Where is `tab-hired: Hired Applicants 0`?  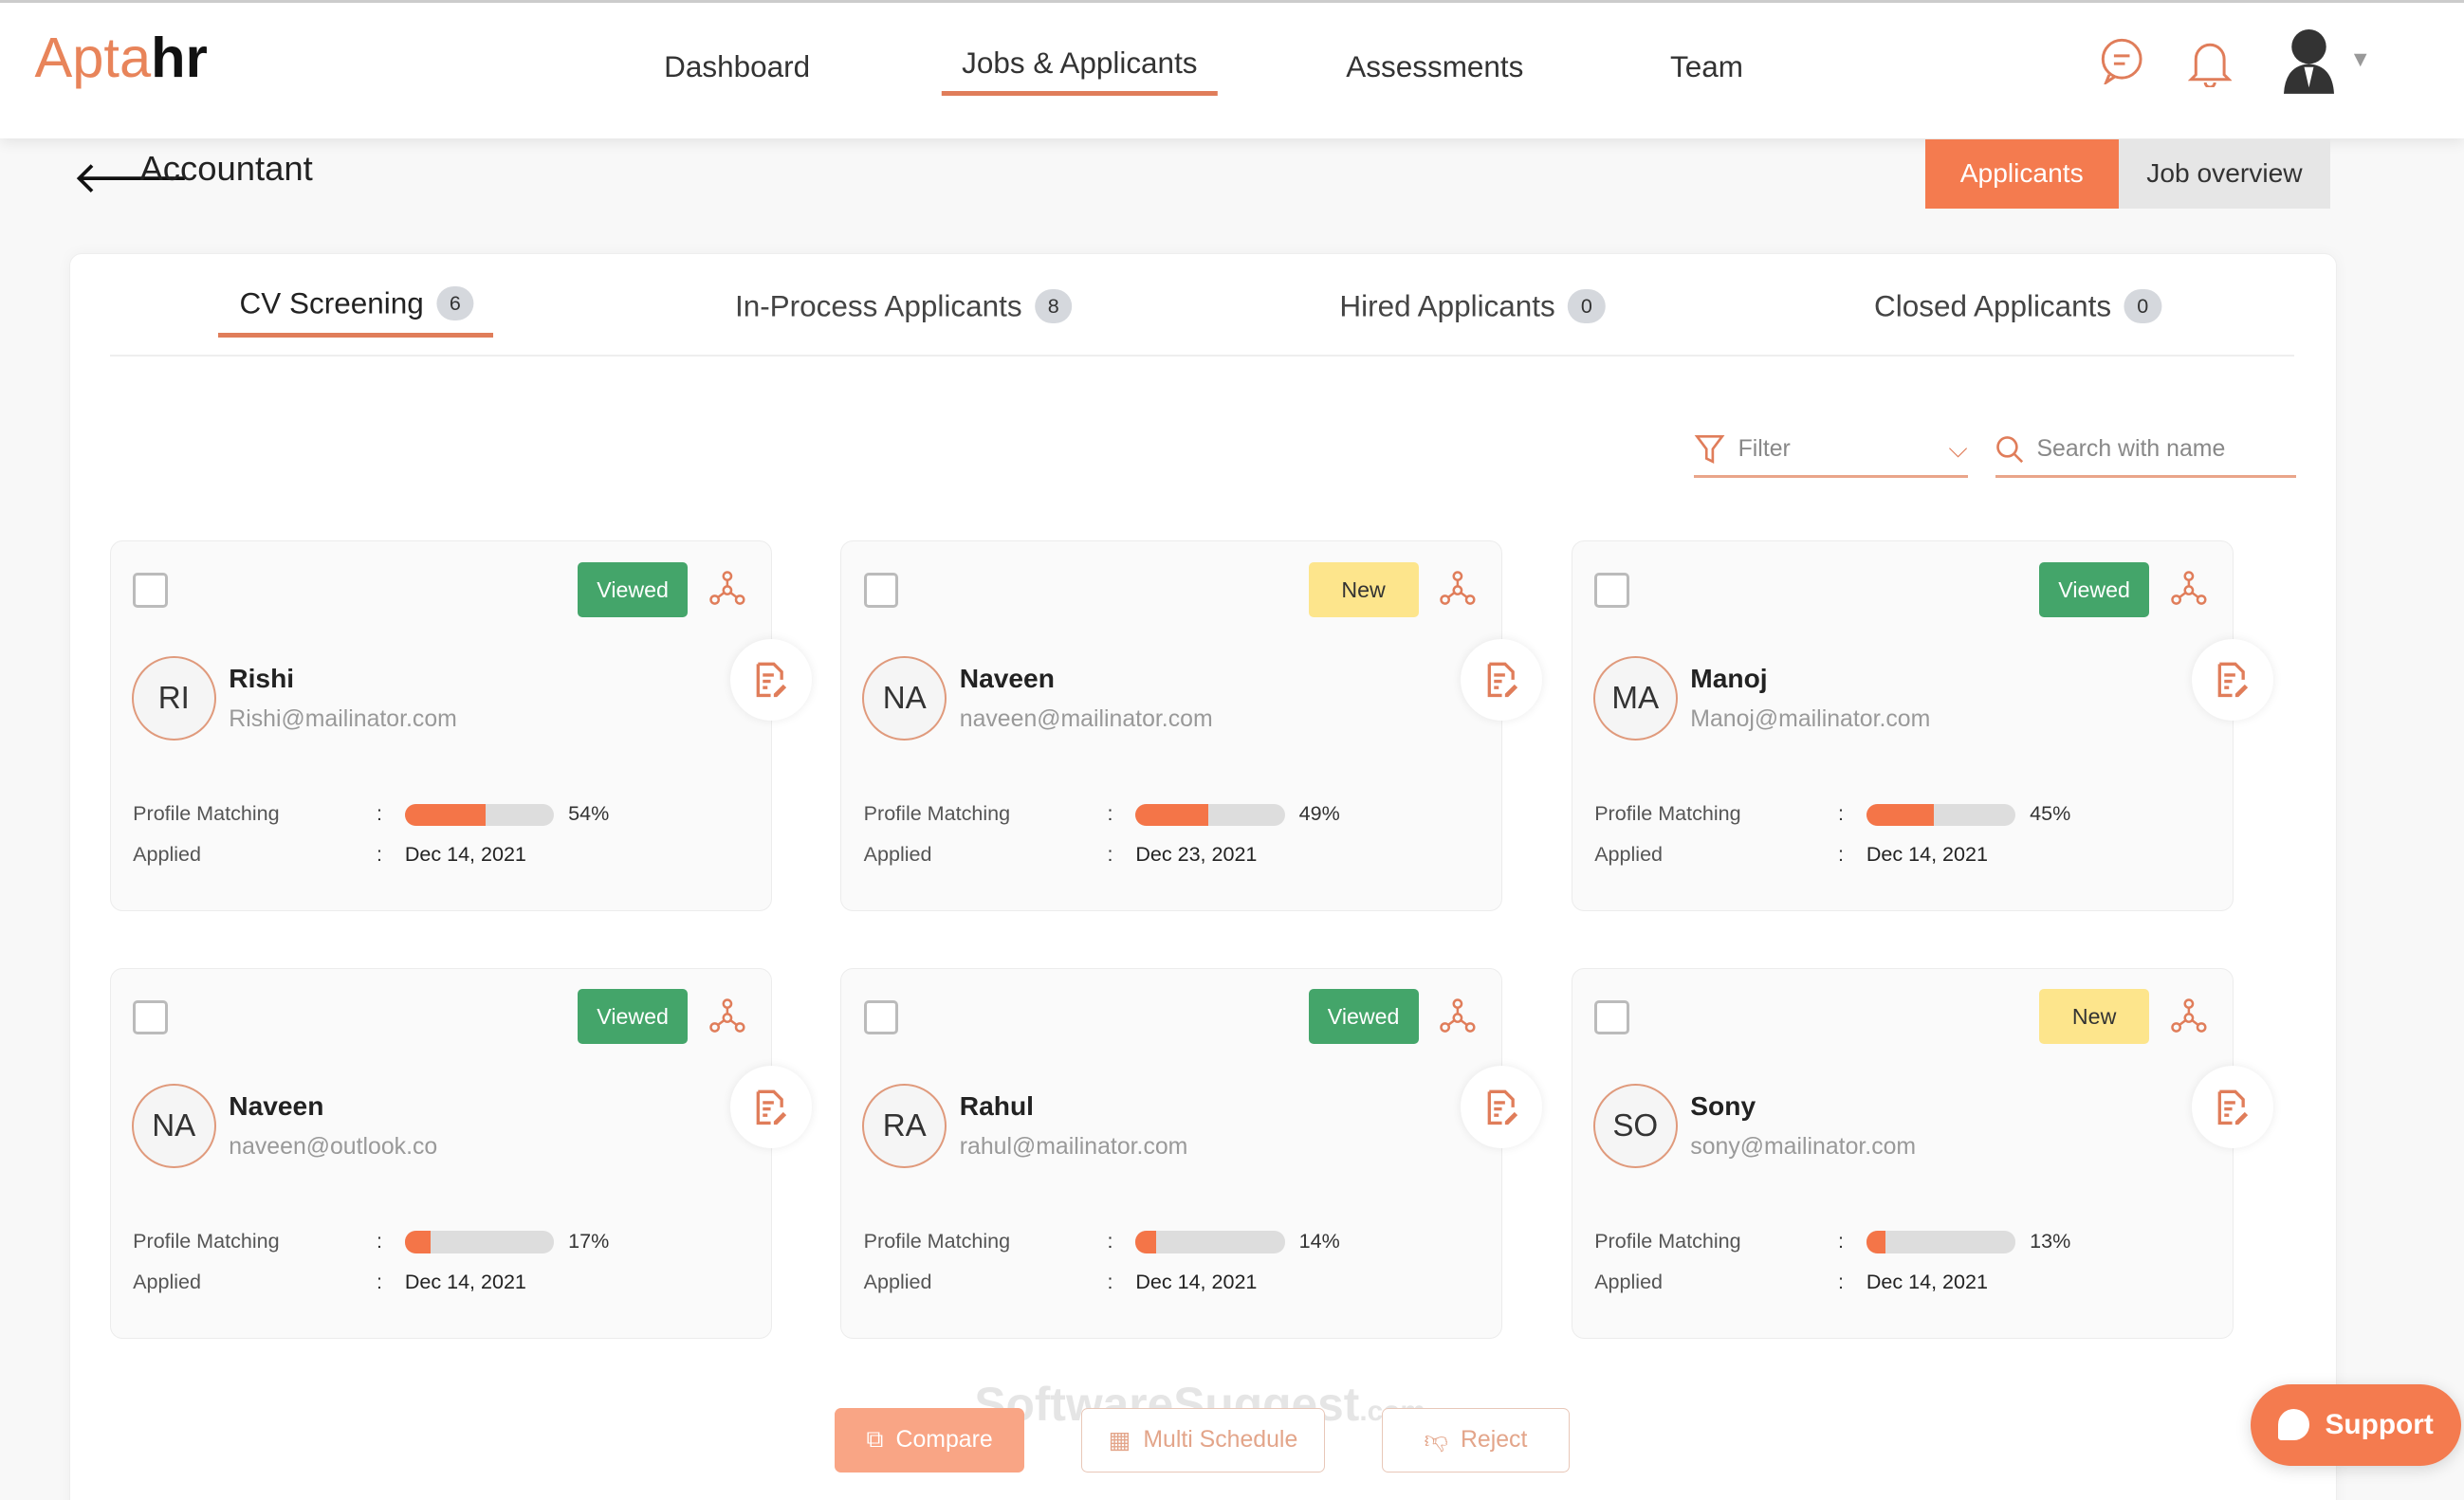
tab-hired: Hired Applicants 0 is located at coordinates (1472, 306).